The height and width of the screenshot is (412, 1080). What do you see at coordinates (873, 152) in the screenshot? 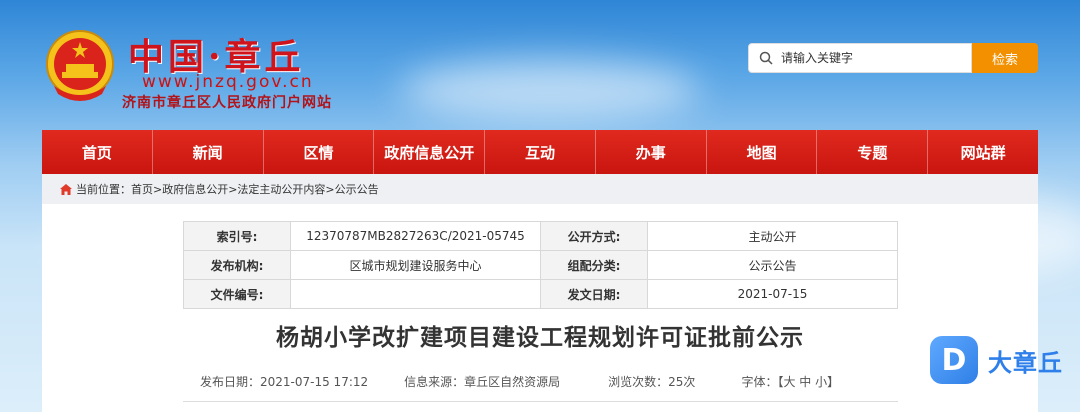
I see `nav-item-topics: 专题` at bounding box center [873, 152].